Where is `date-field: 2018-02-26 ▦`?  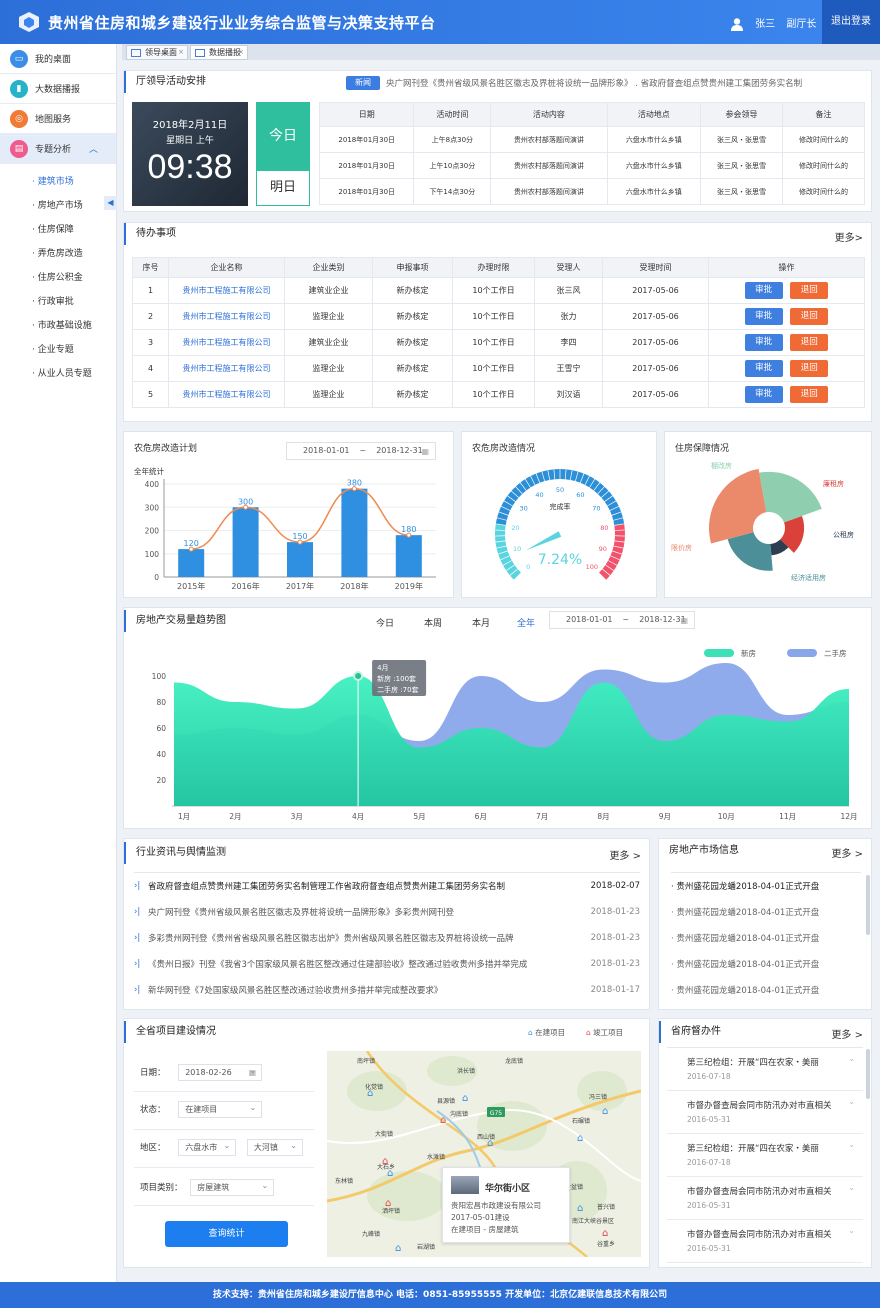 date-field: 2018-02-26 ▦ is located at coordinates (220, 1072).